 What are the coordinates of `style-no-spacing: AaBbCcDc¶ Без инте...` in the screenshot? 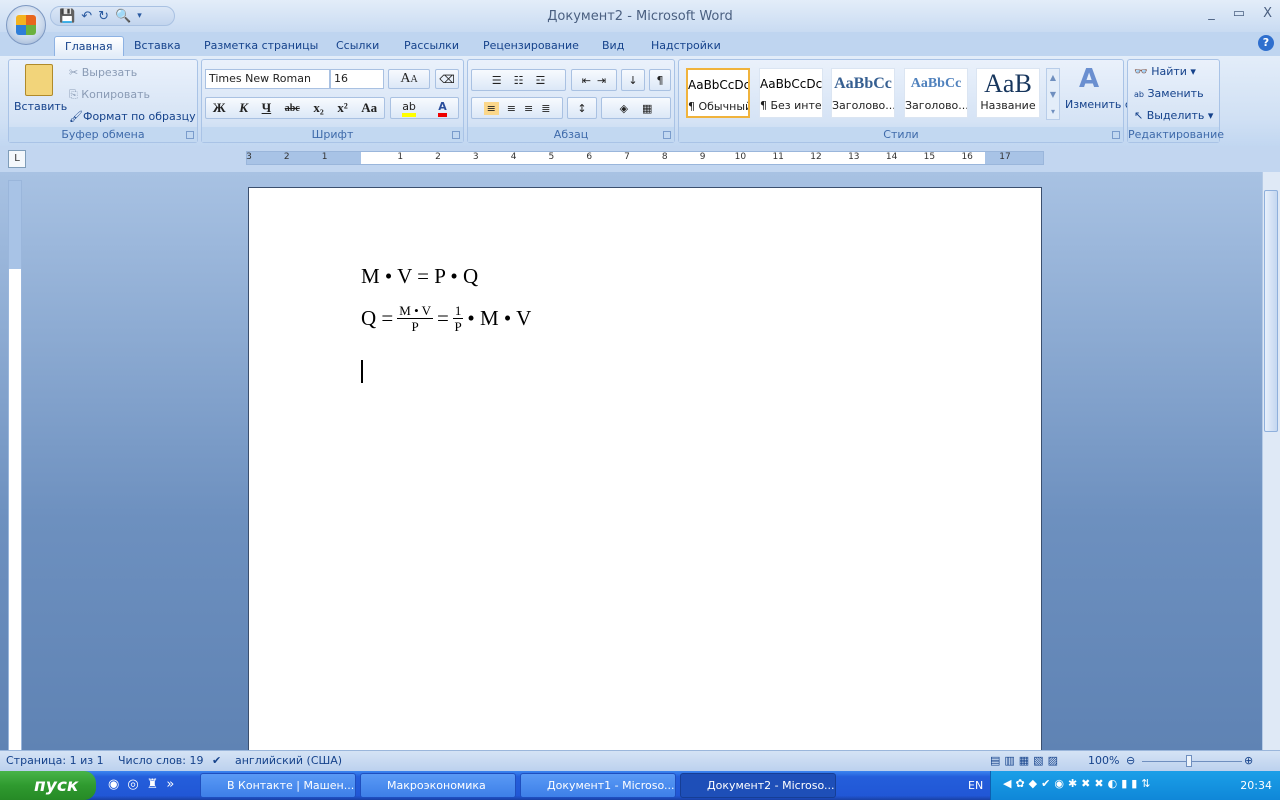 It's located at (791, 93).